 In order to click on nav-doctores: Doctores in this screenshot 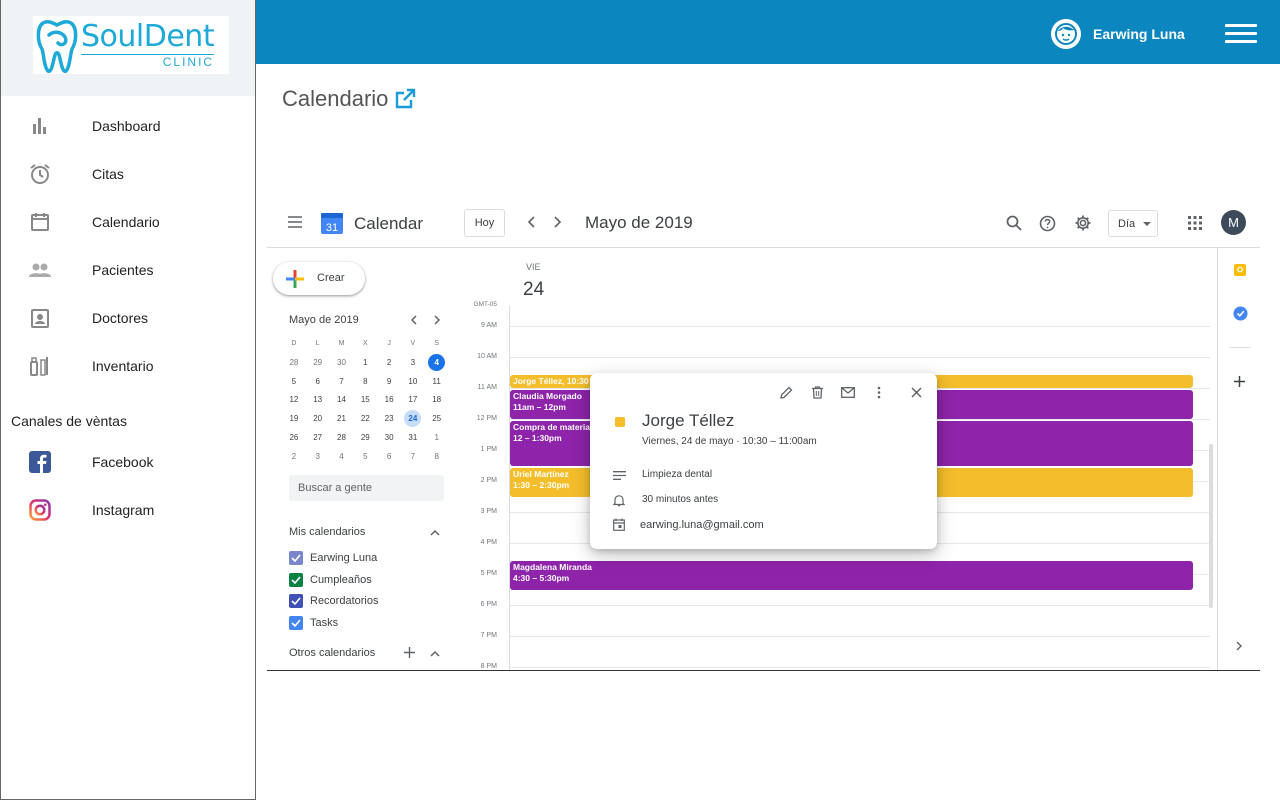, I will do `click(128, 318)`.